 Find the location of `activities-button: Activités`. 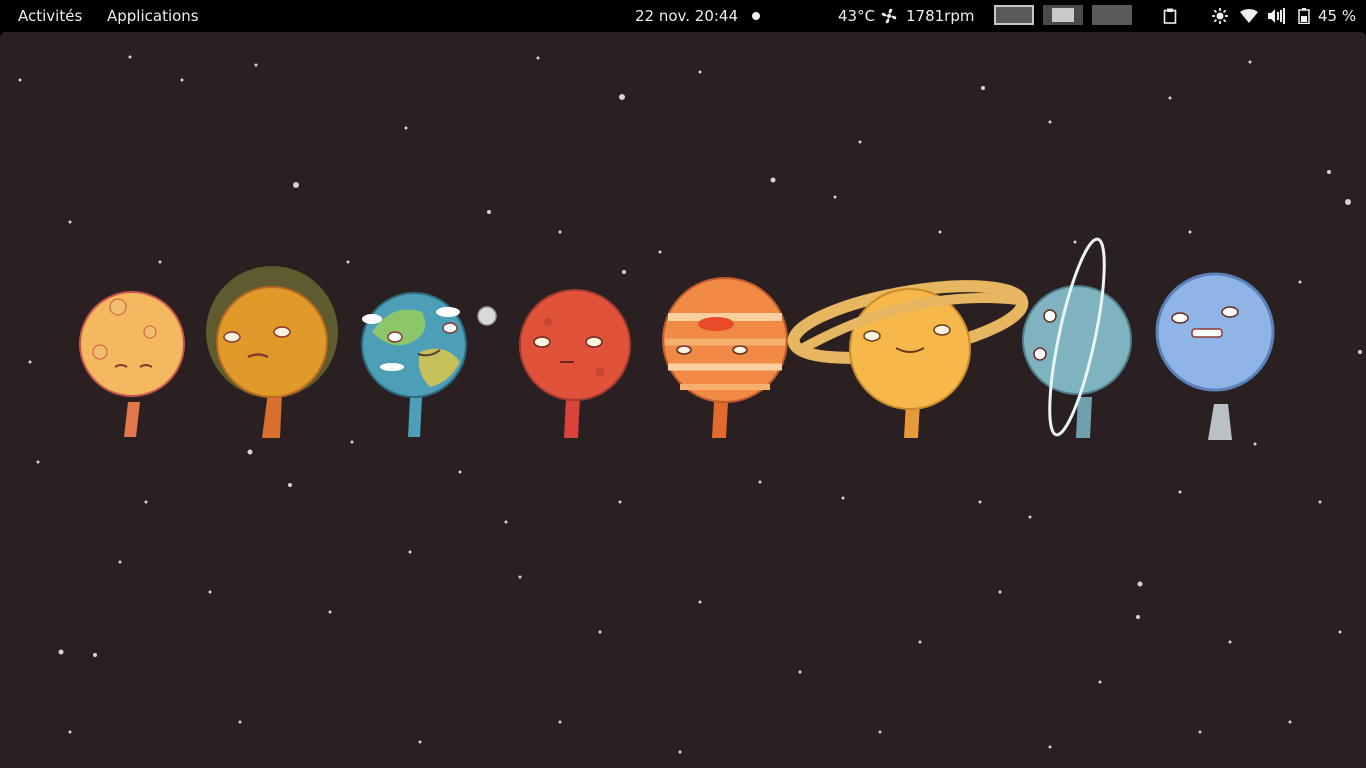

activities-button: Activités is located at coordinates (50, 16).